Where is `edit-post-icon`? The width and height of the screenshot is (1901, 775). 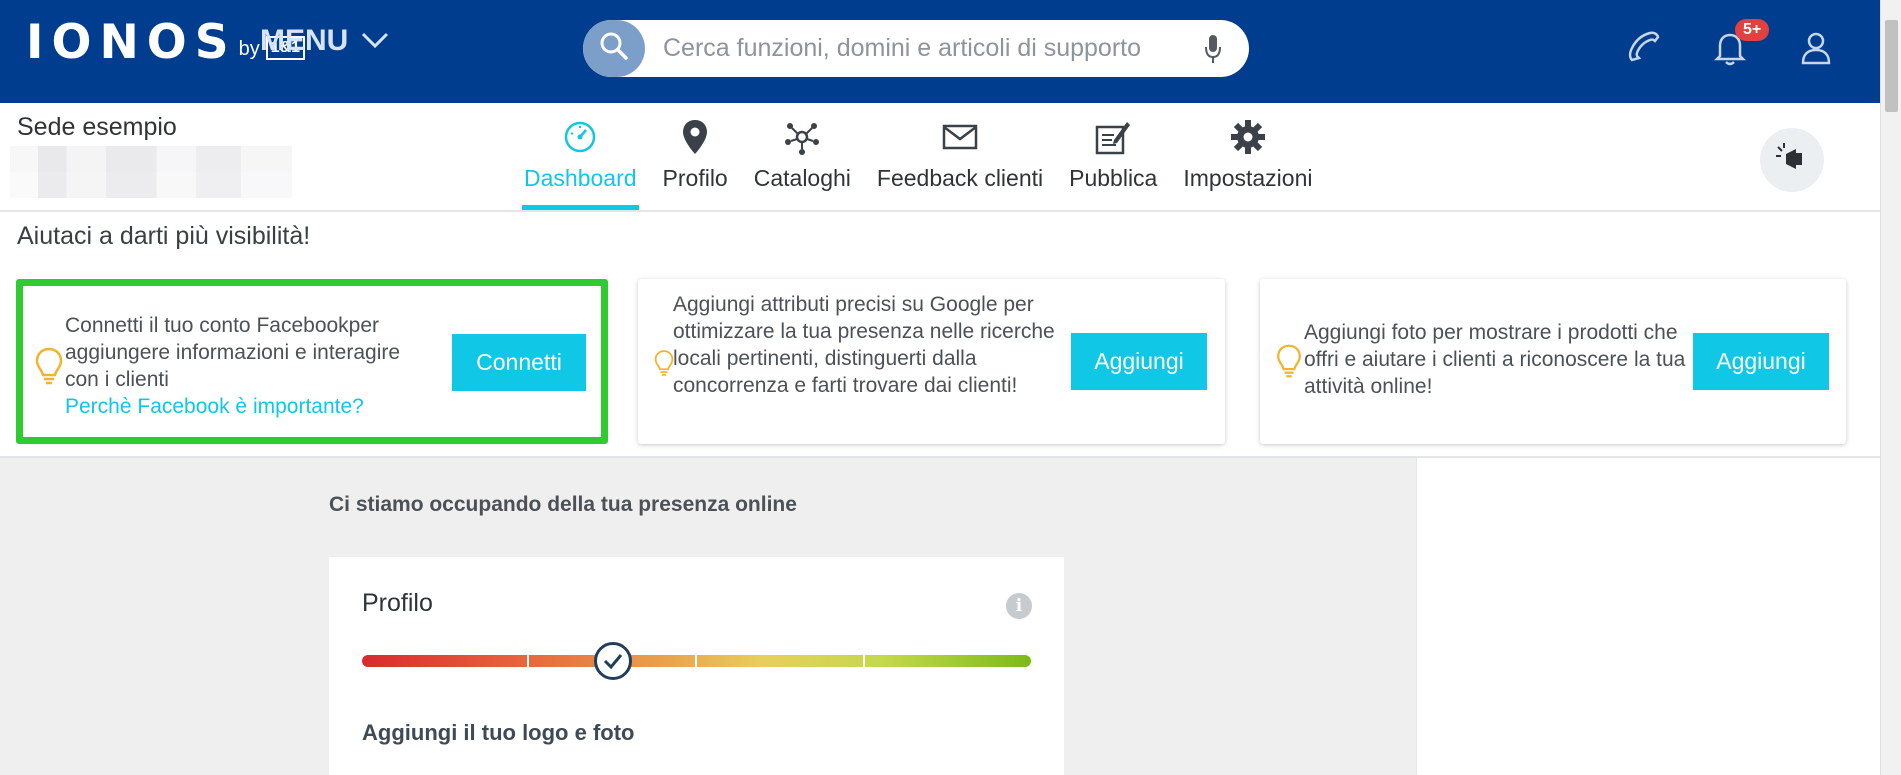 edit-post-icon is located at coordinates (1113, 137).